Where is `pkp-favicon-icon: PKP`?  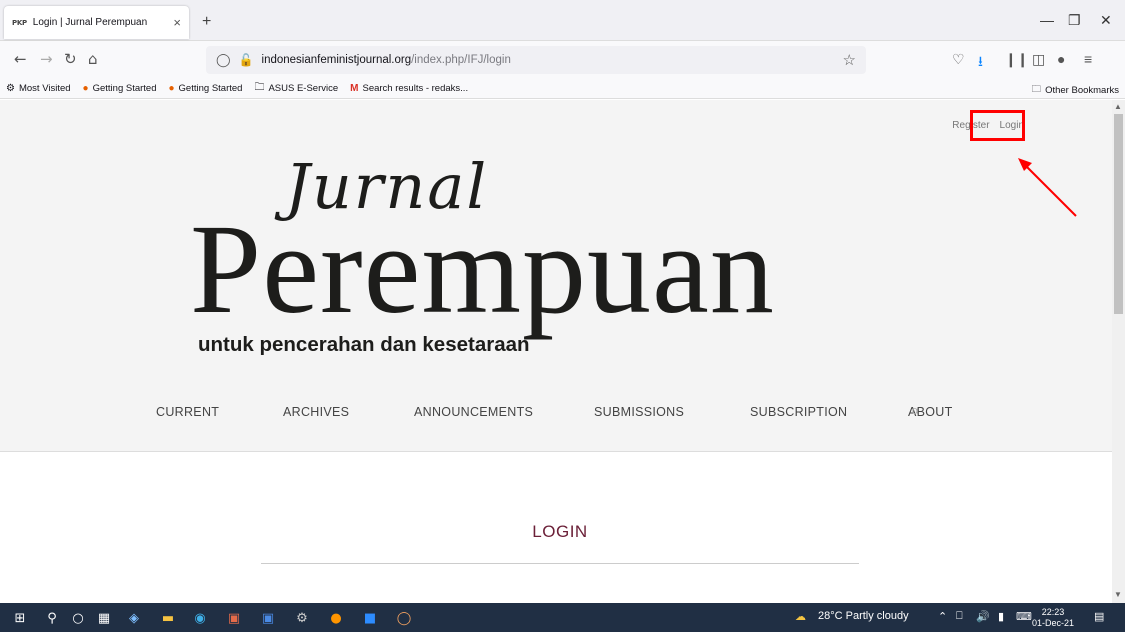 pkp-favicon-icon: PKP is located at coordinates (19, 22).